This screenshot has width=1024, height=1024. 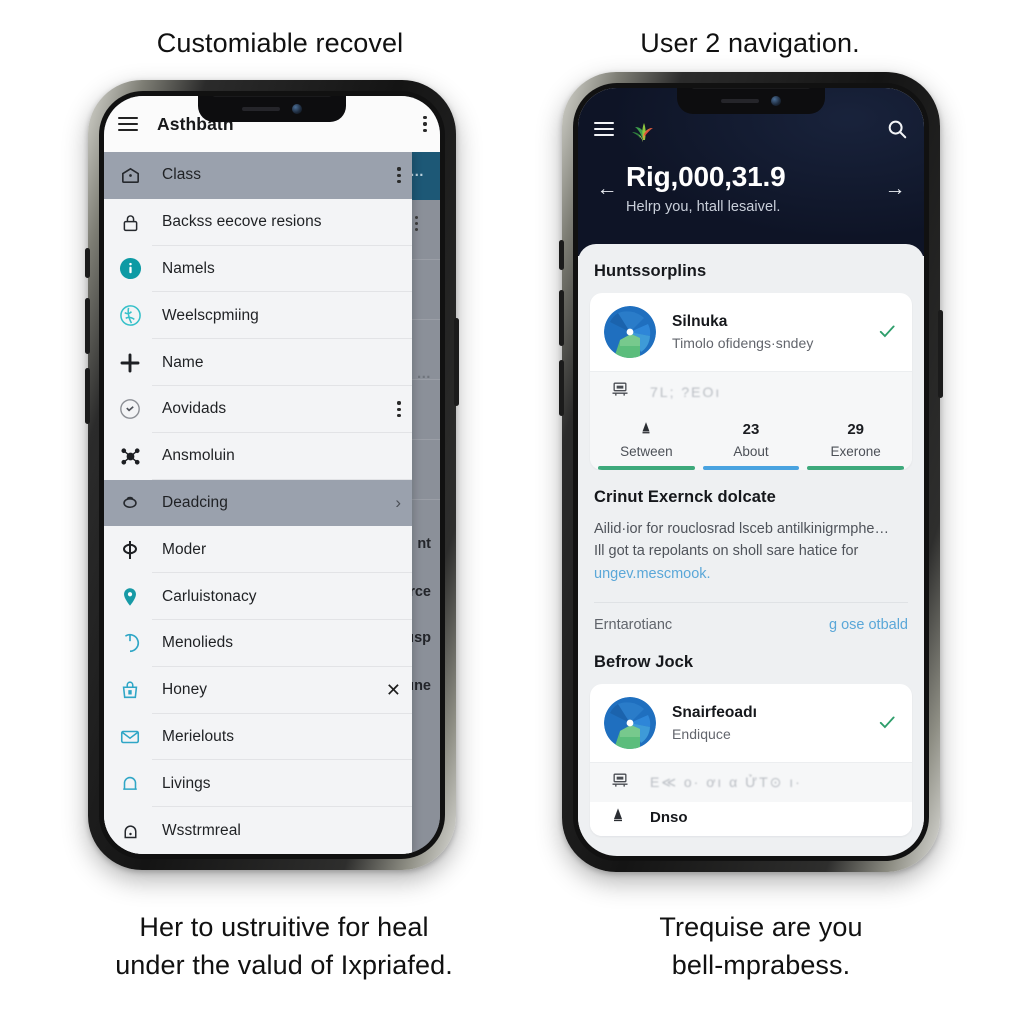 What do you see at coordinates (751, 451) in the screenshot?
I see `stat-label: About` at bounding box center [751, 451].